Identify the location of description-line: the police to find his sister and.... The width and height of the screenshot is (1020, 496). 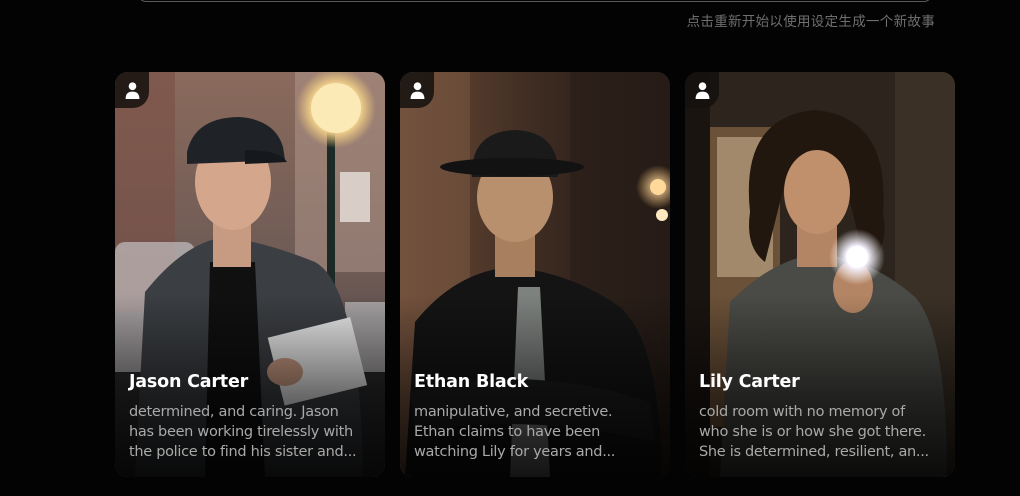
(243, 452).